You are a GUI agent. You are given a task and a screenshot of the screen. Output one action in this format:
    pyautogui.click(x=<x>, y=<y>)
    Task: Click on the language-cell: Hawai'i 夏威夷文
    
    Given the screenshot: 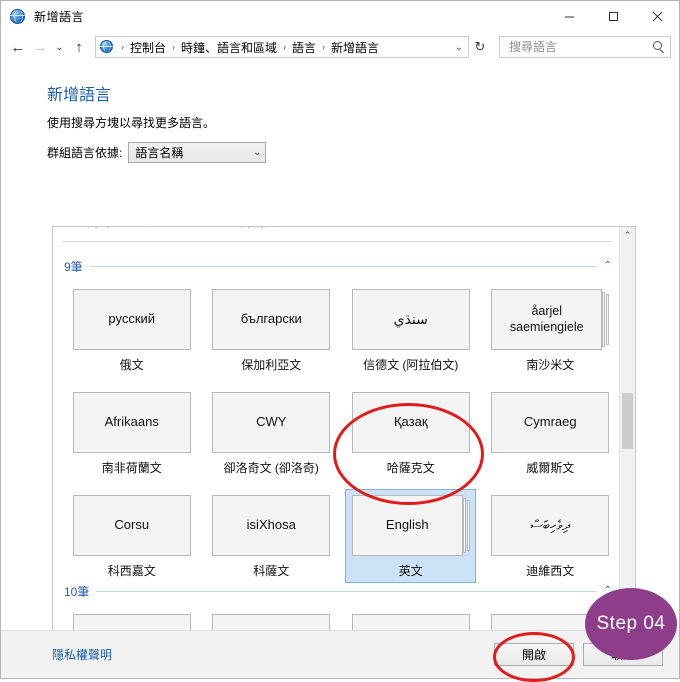 What is the action you would take?
    pyautogui.click(x=132, y=619)
    